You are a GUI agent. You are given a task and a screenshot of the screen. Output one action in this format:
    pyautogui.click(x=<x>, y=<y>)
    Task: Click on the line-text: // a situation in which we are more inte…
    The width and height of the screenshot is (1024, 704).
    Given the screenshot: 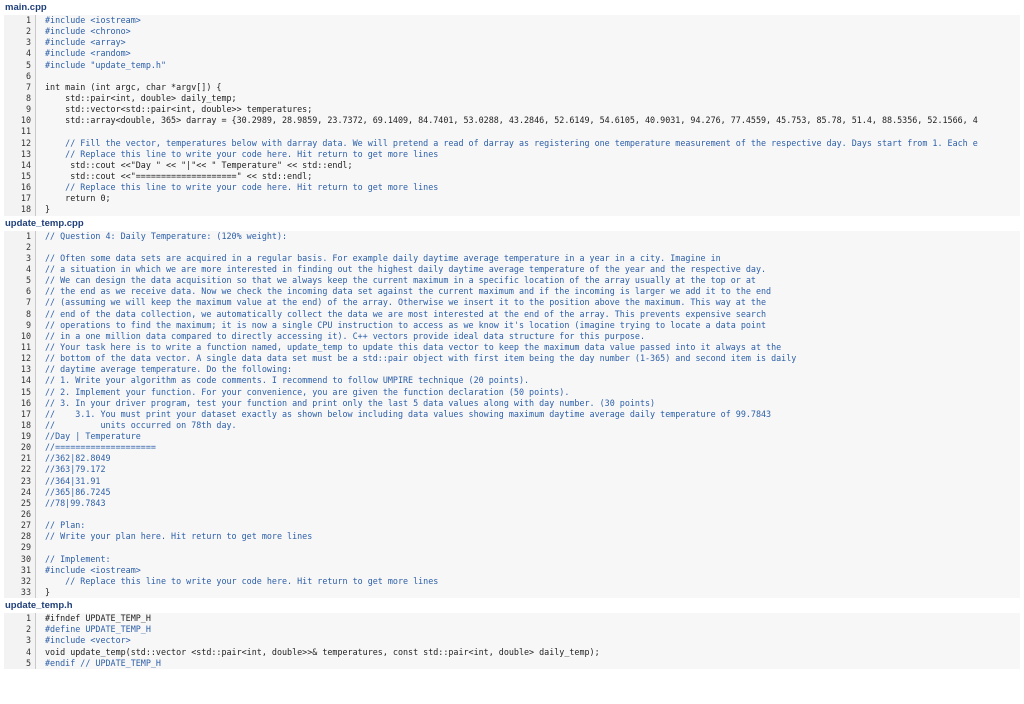 What is the action you would take?
    pyautogui.click(x=528, y=269)
    